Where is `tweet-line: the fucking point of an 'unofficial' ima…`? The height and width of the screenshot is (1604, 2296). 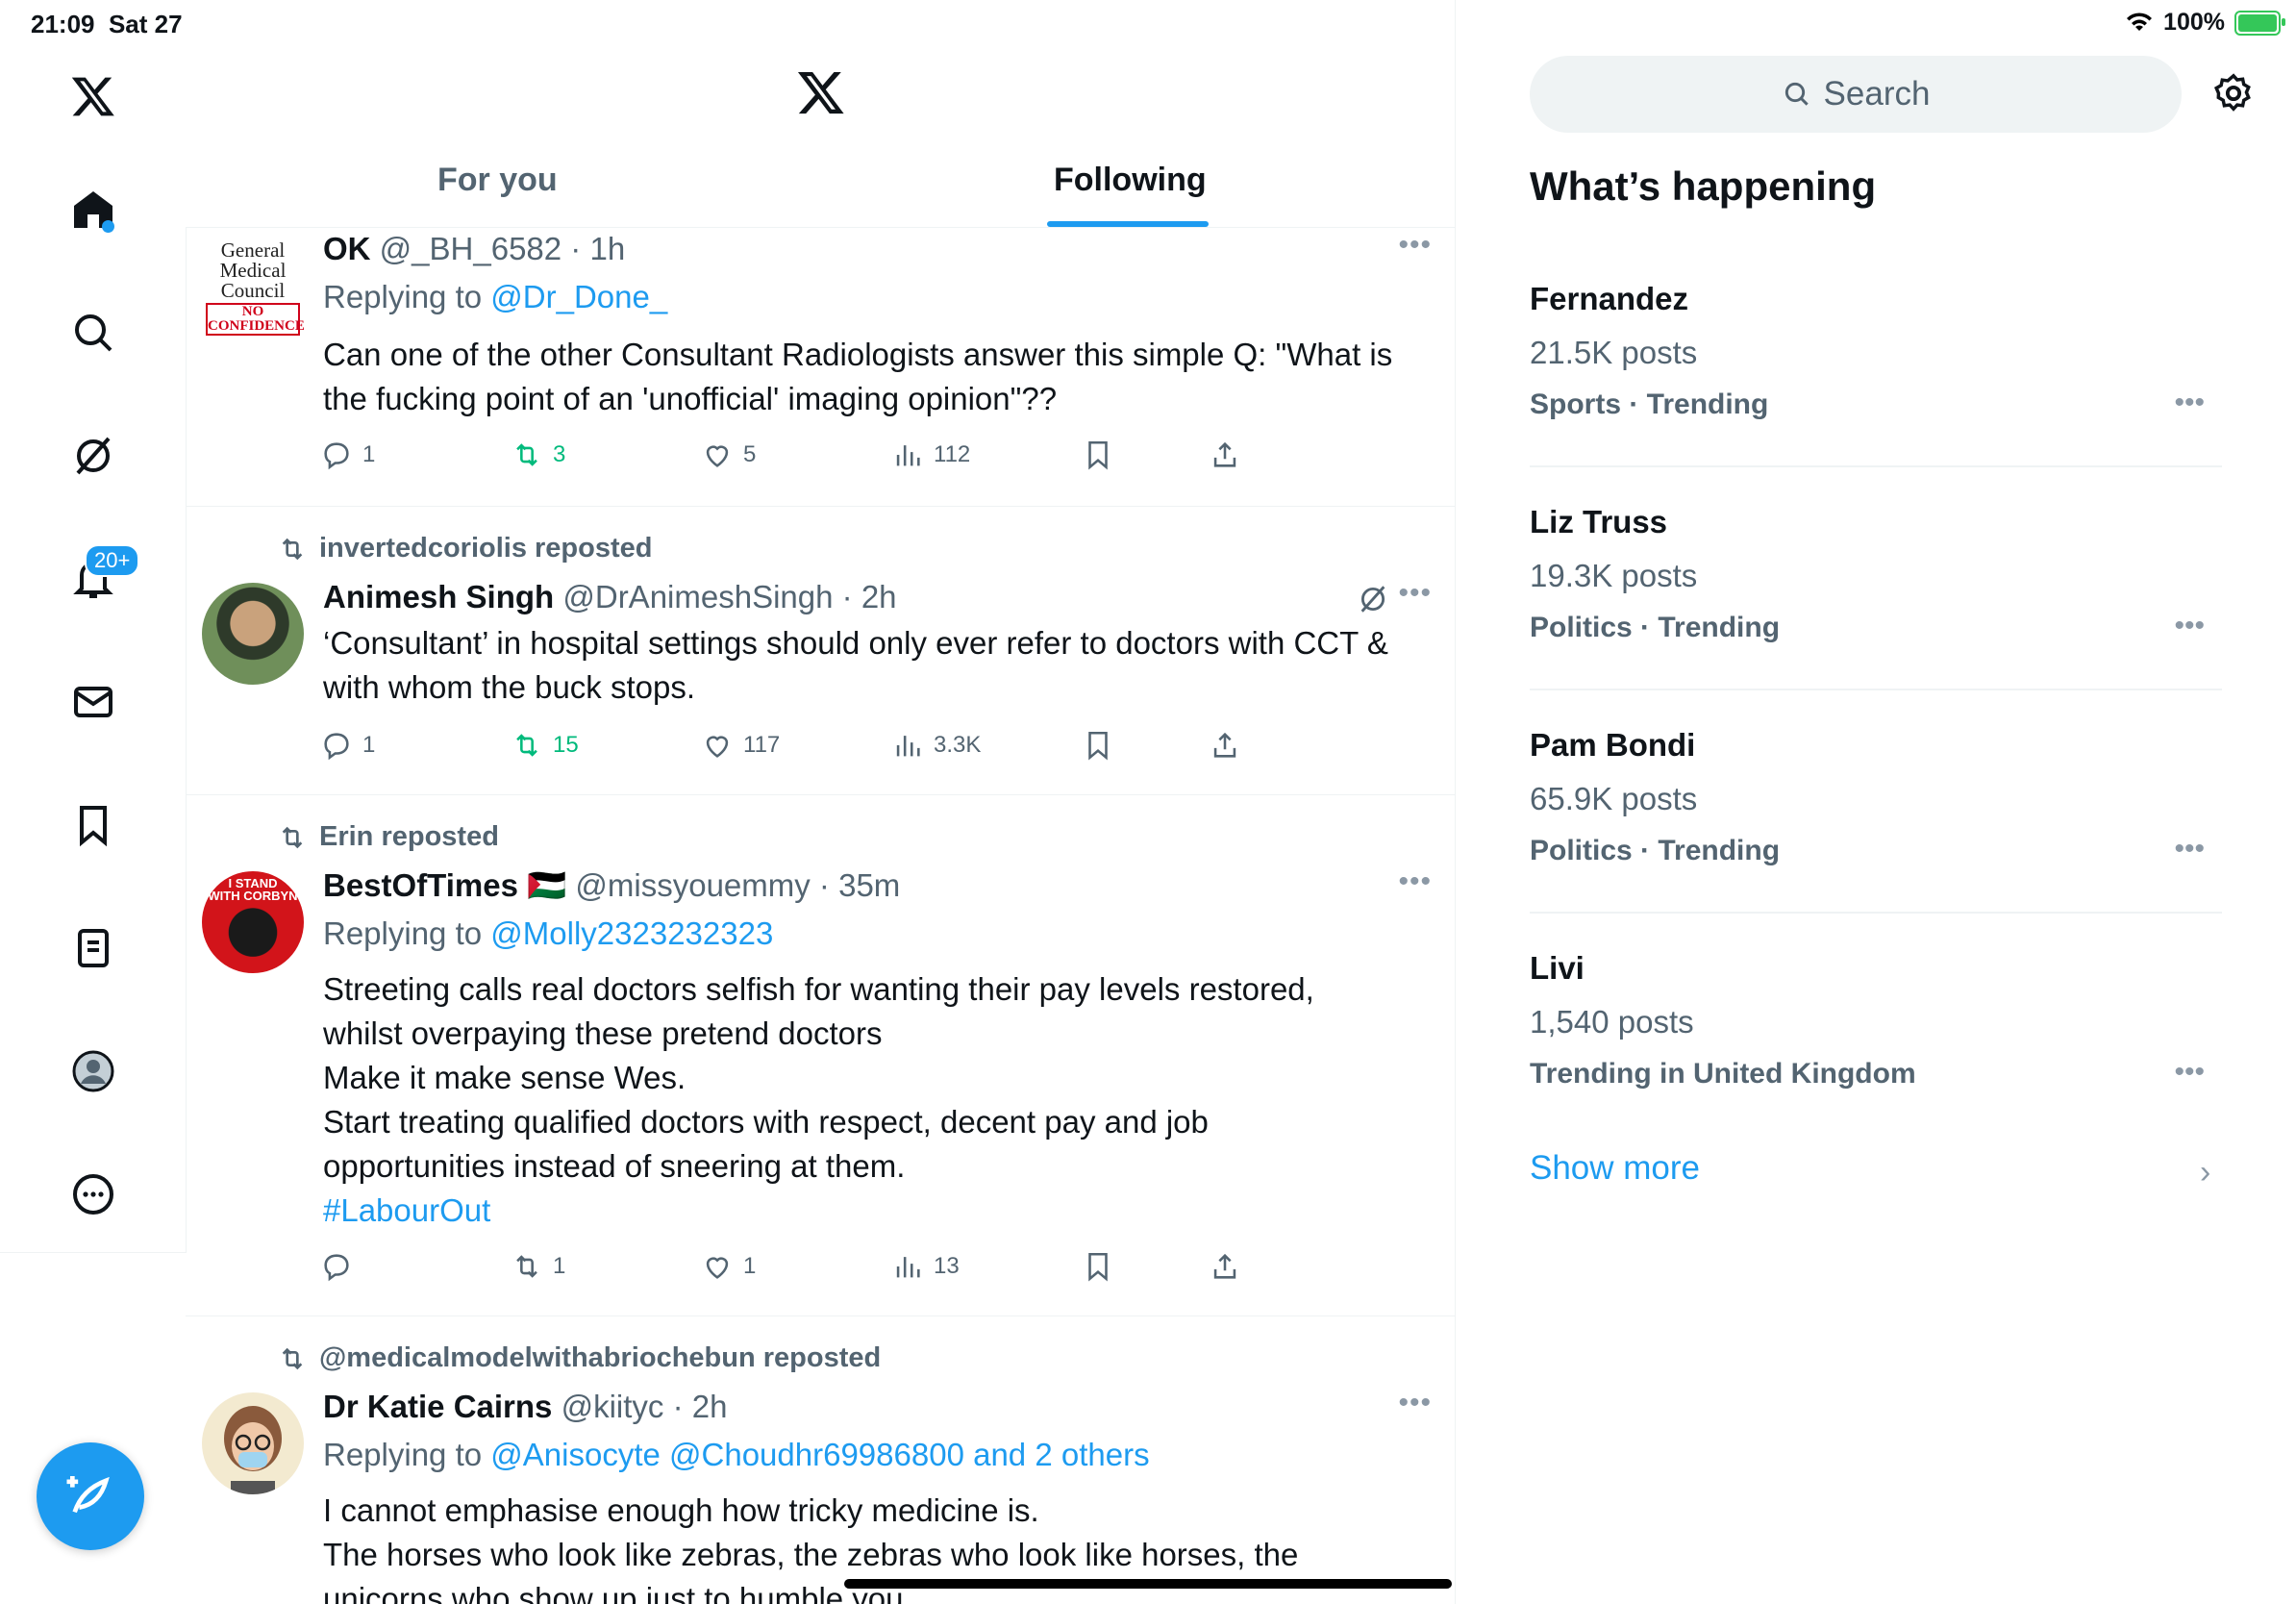 tweet-line: the fucking point of an 'unofficial' ima… is located at coordinates (690, 398).